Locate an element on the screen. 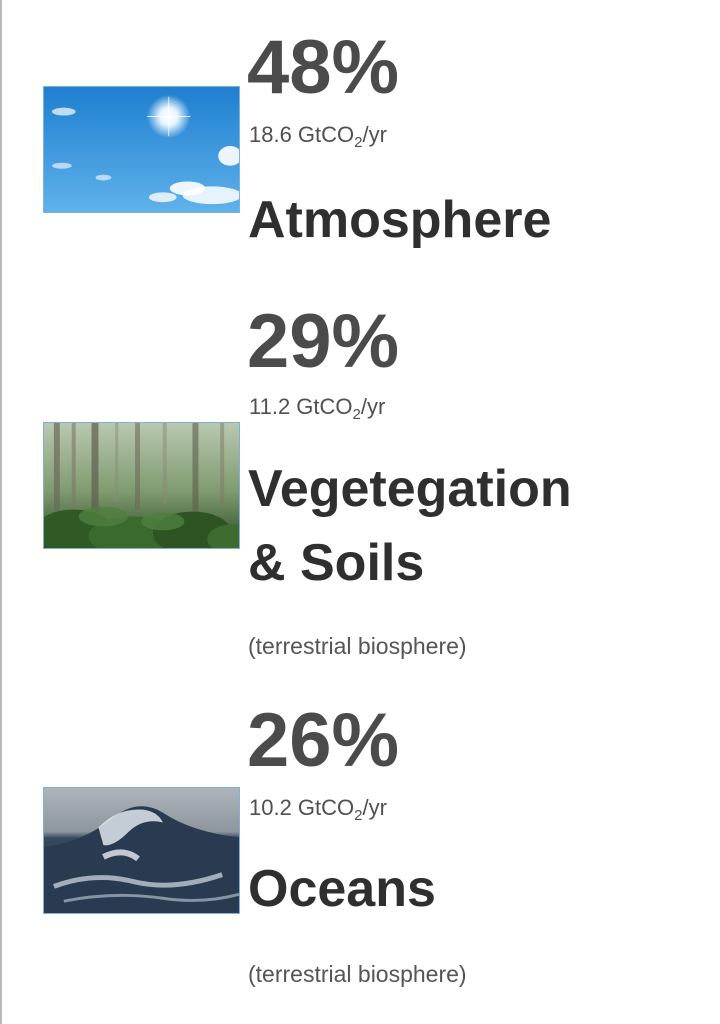 Image resolution: width=720 pixels, height=1024 pixels. sink-name: Oceans is located at coordinates (342, 889).